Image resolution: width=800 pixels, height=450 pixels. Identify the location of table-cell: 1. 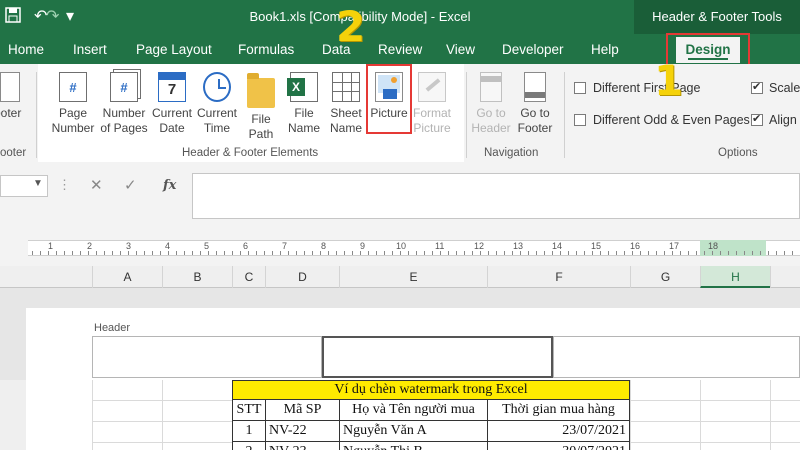
(249, 431).